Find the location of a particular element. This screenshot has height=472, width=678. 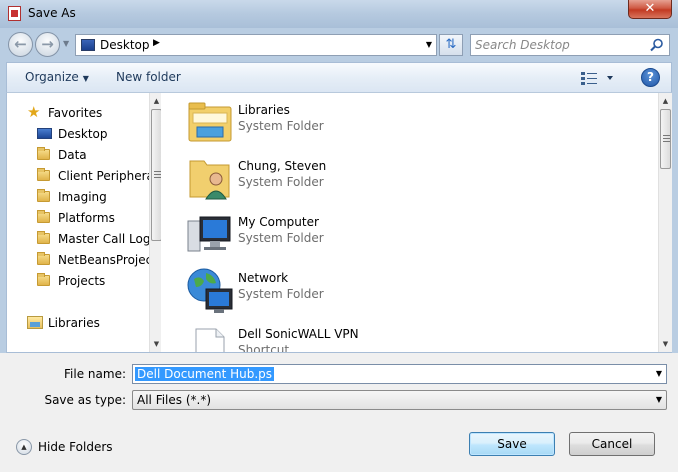

navigation-bar: ← → ▼ Desktop ▶ ▼ ⇅ is located at coordinates (339, 45).